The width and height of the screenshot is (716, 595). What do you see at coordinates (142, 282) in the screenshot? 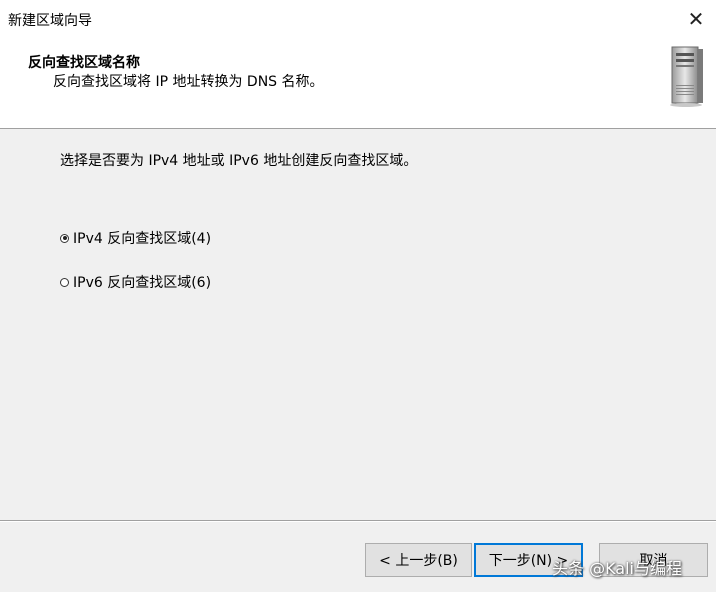
I see `radio-ipv6-label: IPv6 反向查找区域(6)` at bounding box center [142, 282].